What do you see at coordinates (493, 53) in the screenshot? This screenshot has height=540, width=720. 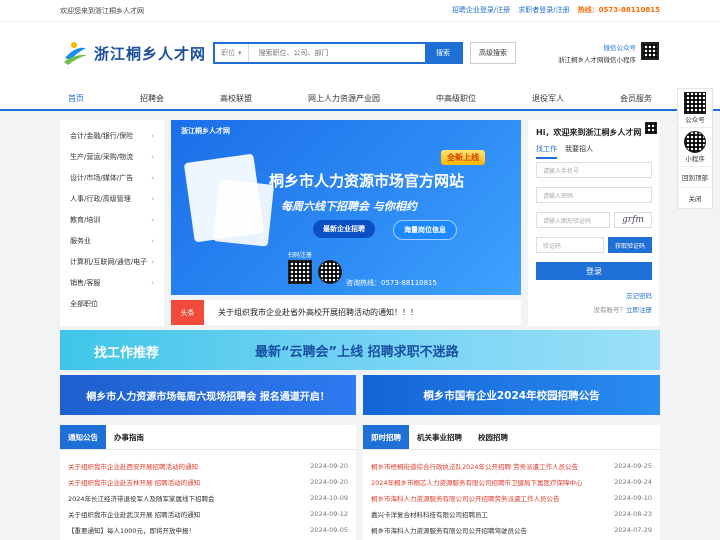 I see `advanced-search-button: 高级搜索` at bounding box center [493, 53].